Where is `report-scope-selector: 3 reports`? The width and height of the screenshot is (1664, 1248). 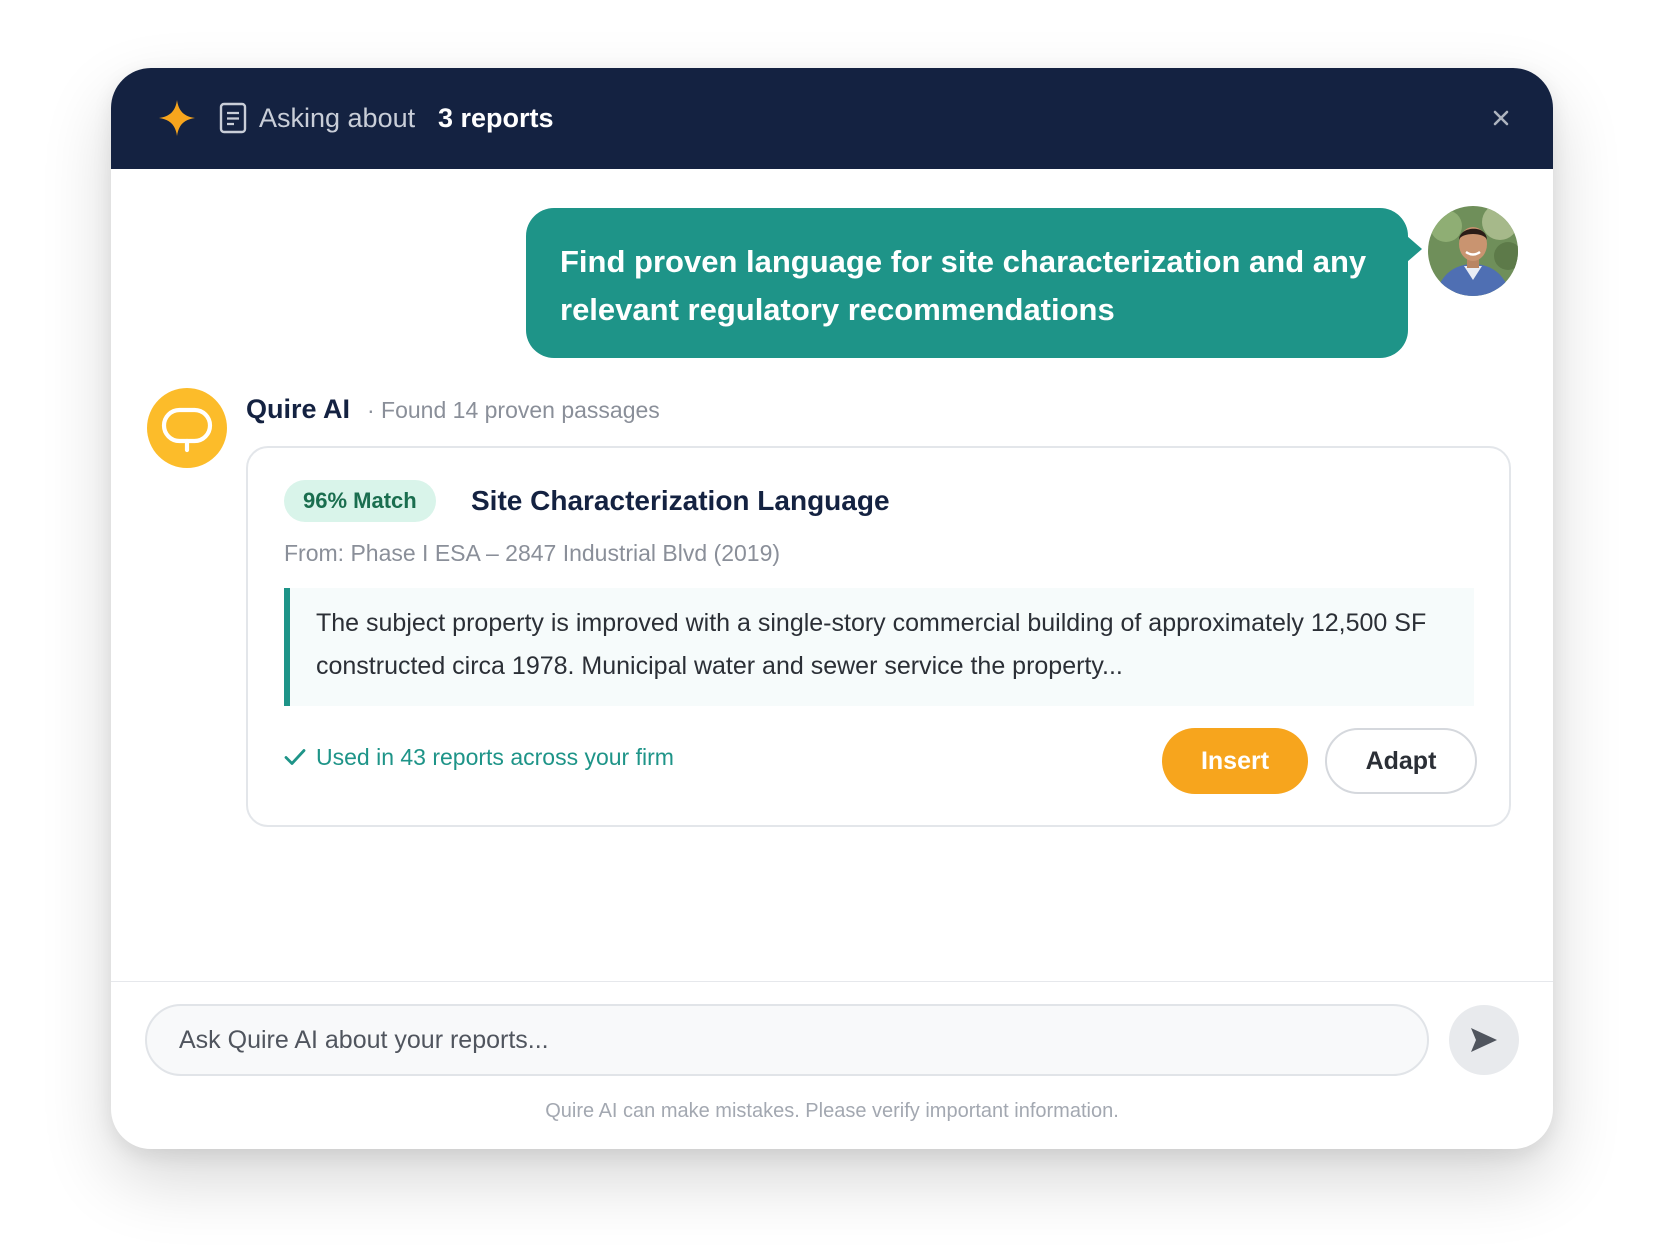 report-scope-selector: 3 reports is located at coordinates (496, 118).